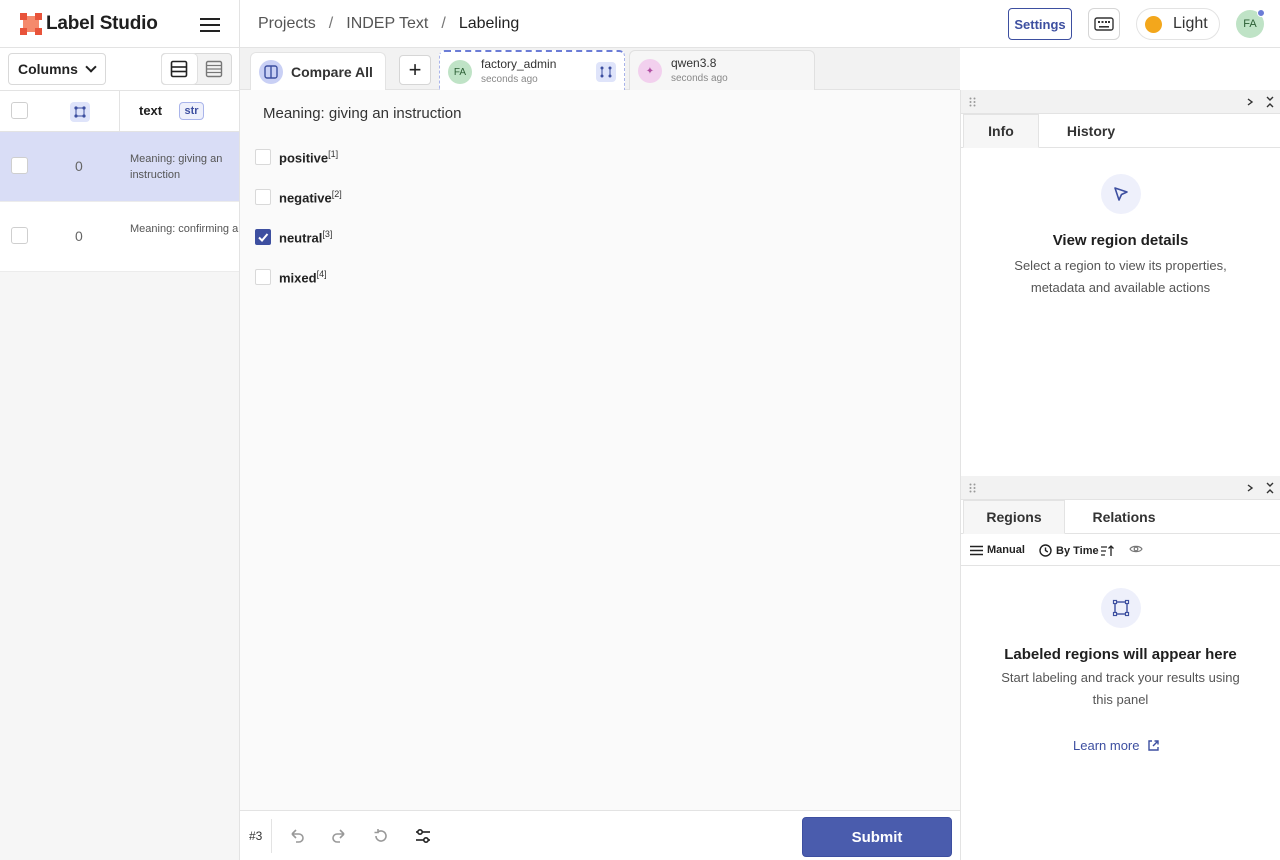  What do you see at coordinates (1153, 24) in the screenshot?
I see `sun-icon` at bounding box center [1153, 24].